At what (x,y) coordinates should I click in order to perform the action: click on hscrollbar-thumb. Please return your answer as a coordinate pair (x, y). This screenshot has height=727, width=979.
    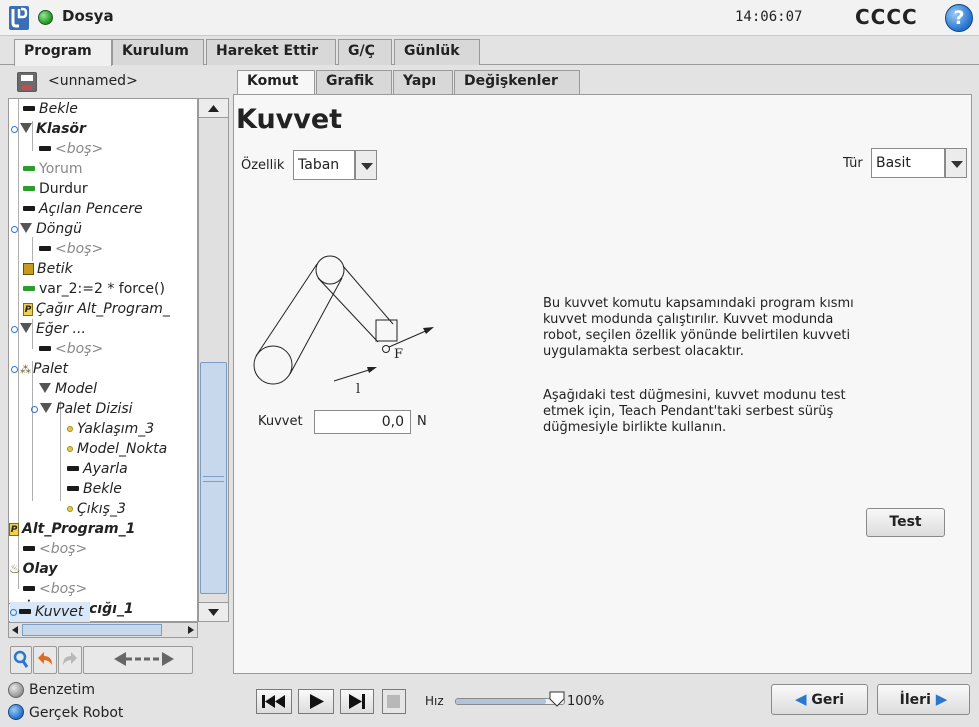
    Looking at the image, I should click on (92, 630).